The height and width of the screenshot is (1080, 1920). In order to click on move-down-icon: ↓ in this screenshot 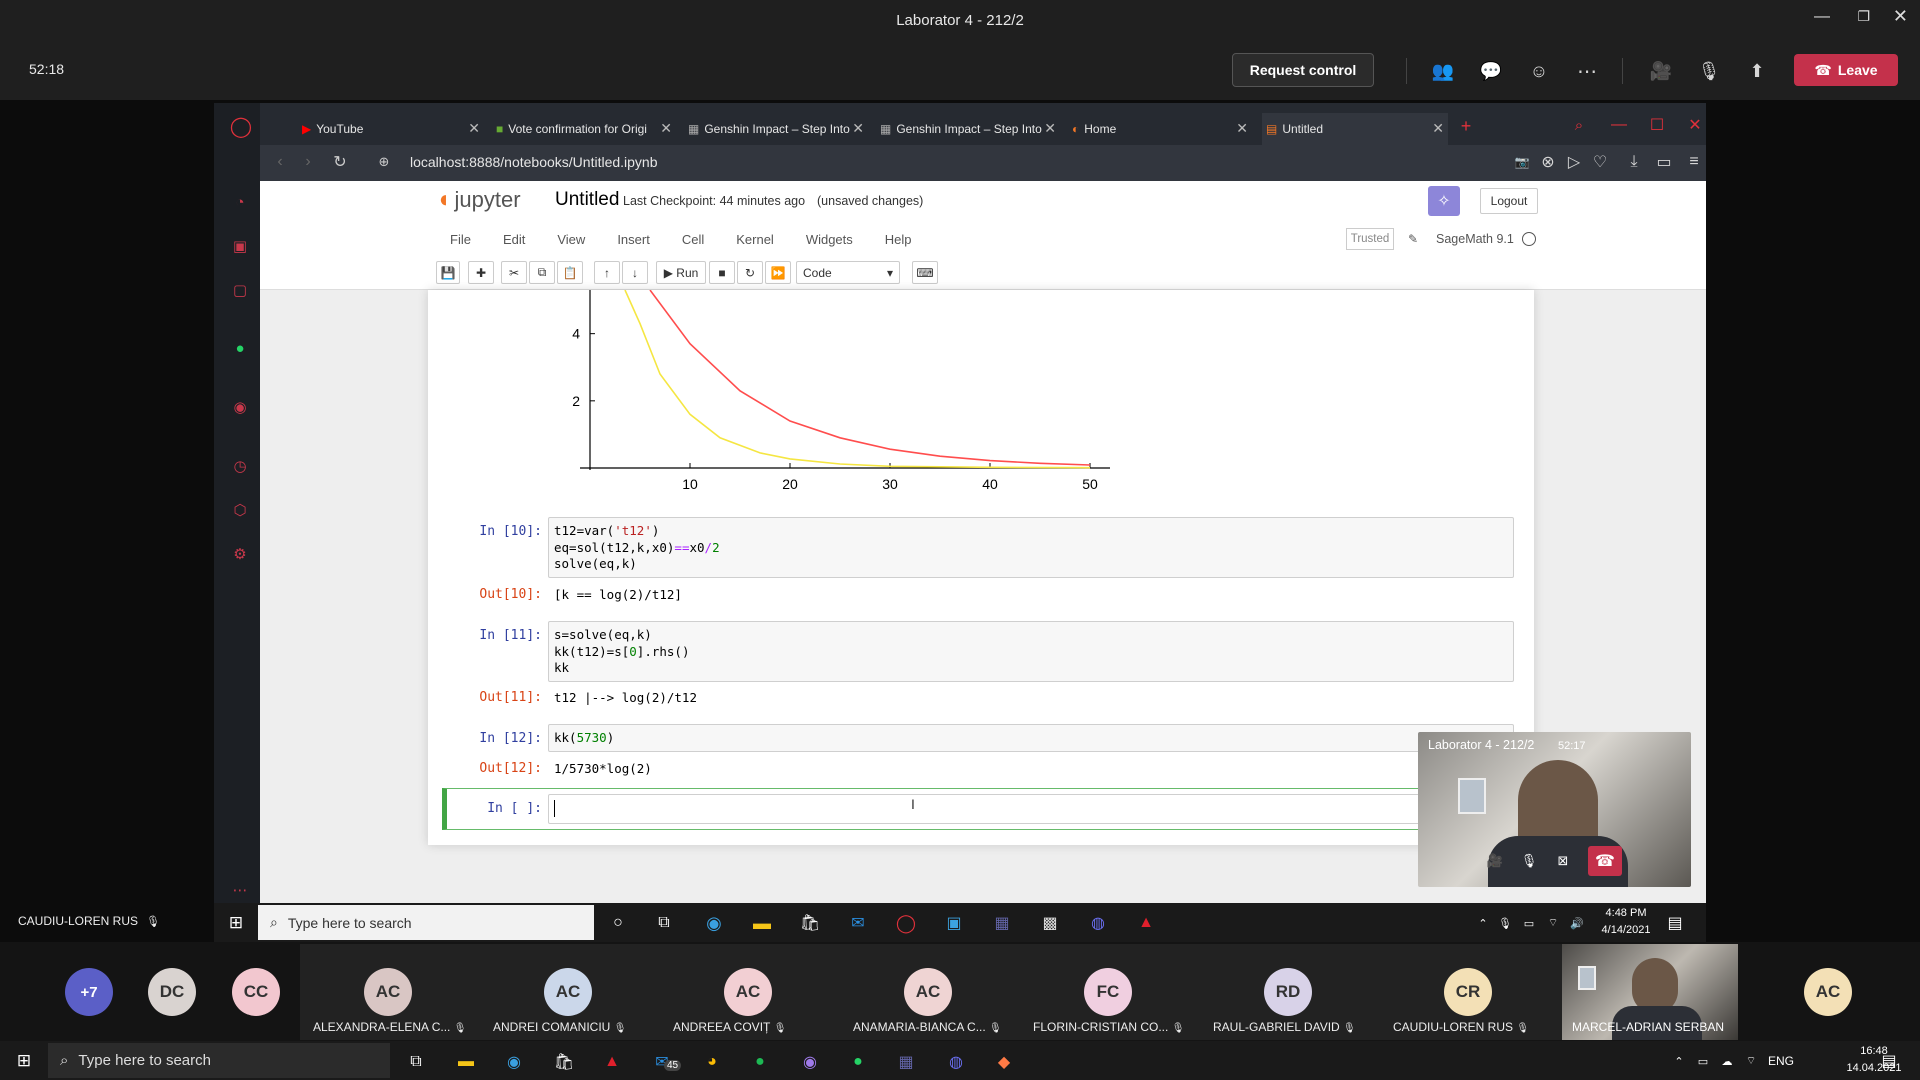, I will do `click(635, 272)`.